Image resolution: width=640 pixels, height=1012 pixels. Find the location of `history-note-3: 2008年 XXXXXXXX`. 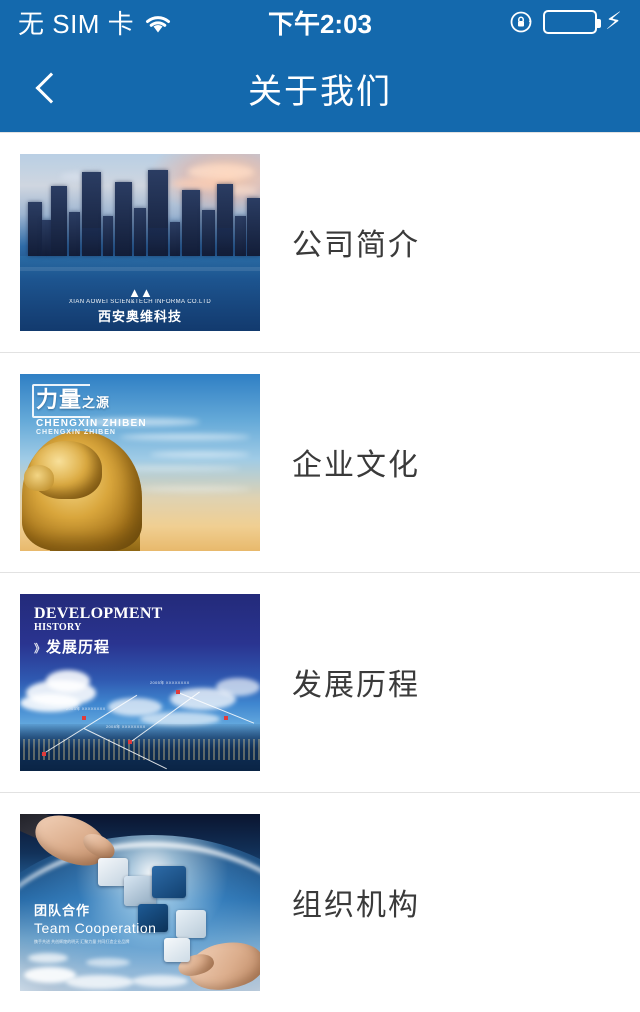

history-note-3: 2008年 XXXXXXXX is located at coordinates (126, 726).